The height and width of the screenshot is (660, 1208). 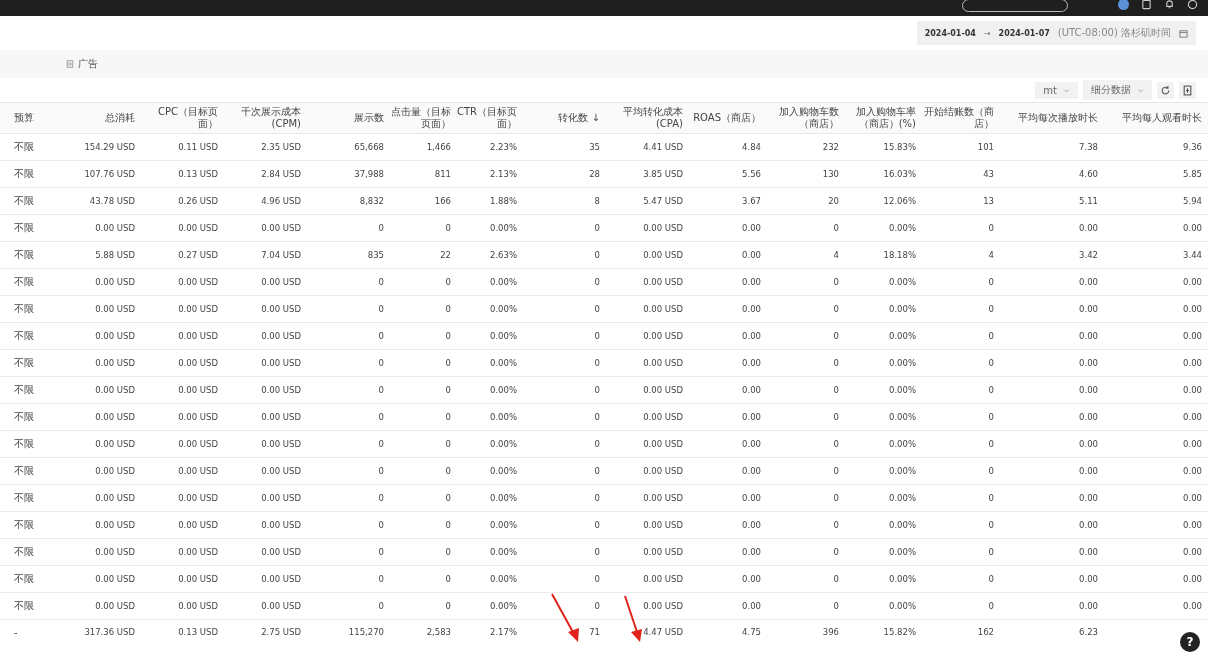 What do you see at coordinates (1146, 5) in the screenshot?
I see `document-icon` at bounding box center [1146, 5].